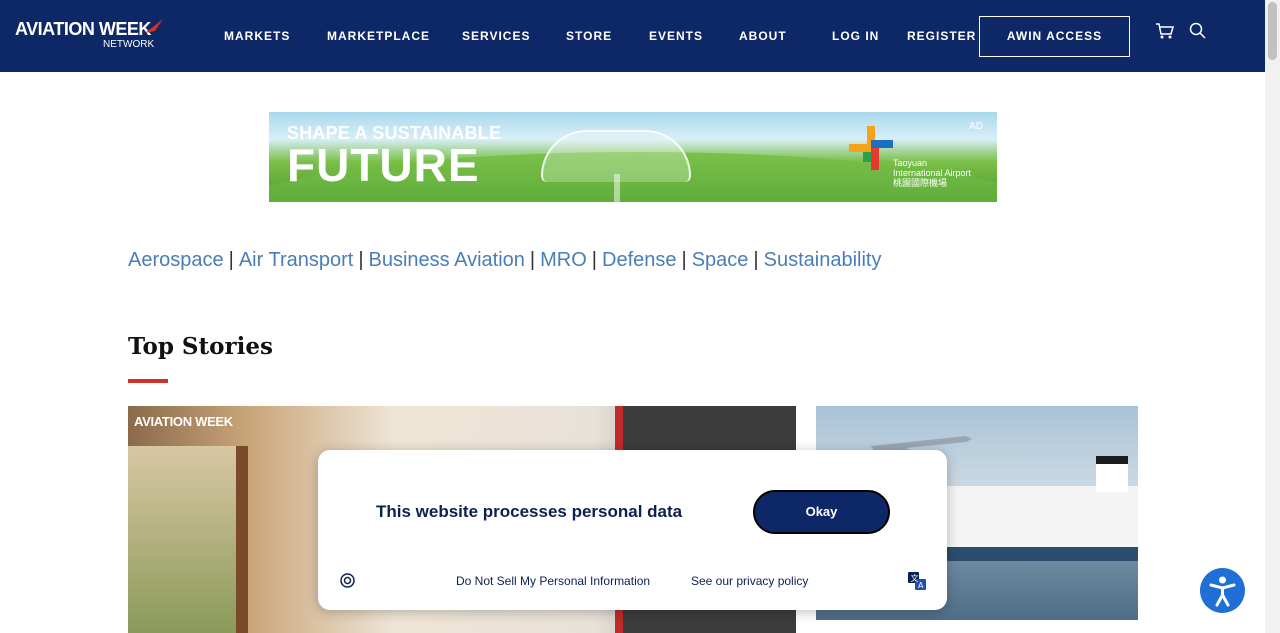  I want to click on accessibility-button, so click(1222, 590).